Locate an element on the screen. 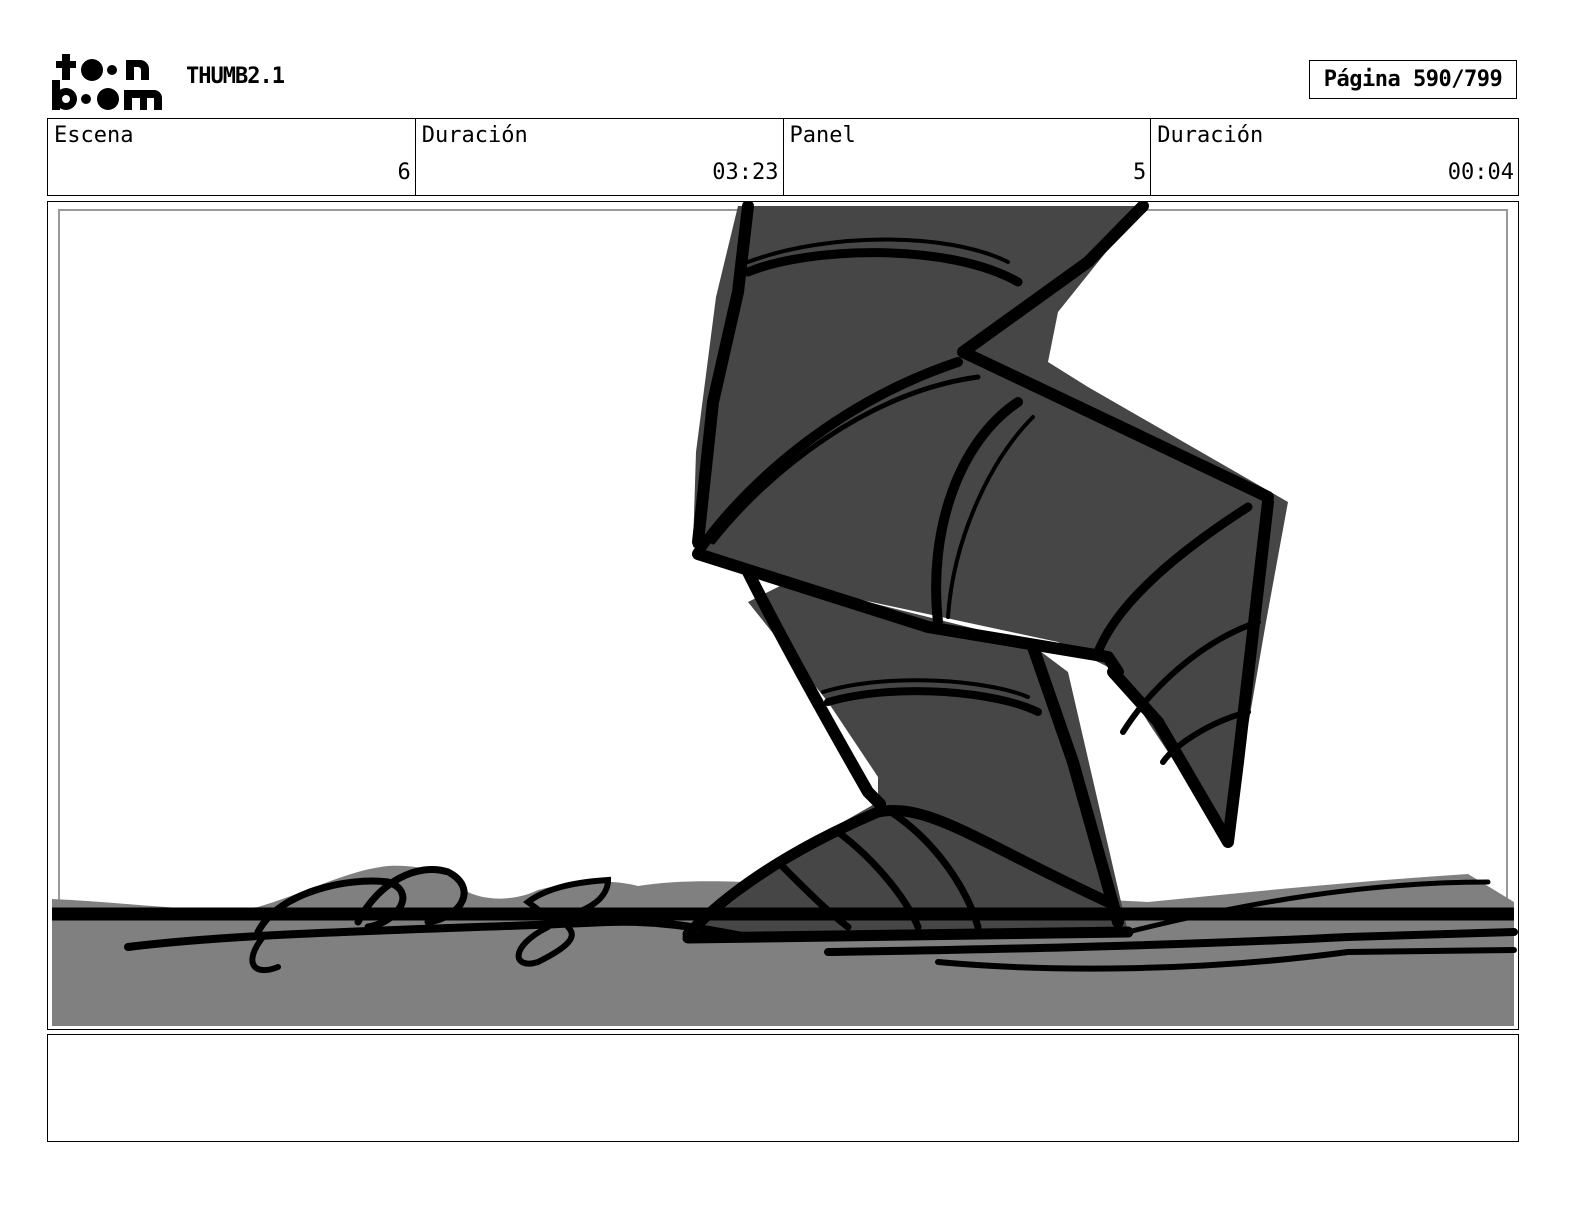  panel-duration-value: 00:04 is located at coordinates (1480, 172).